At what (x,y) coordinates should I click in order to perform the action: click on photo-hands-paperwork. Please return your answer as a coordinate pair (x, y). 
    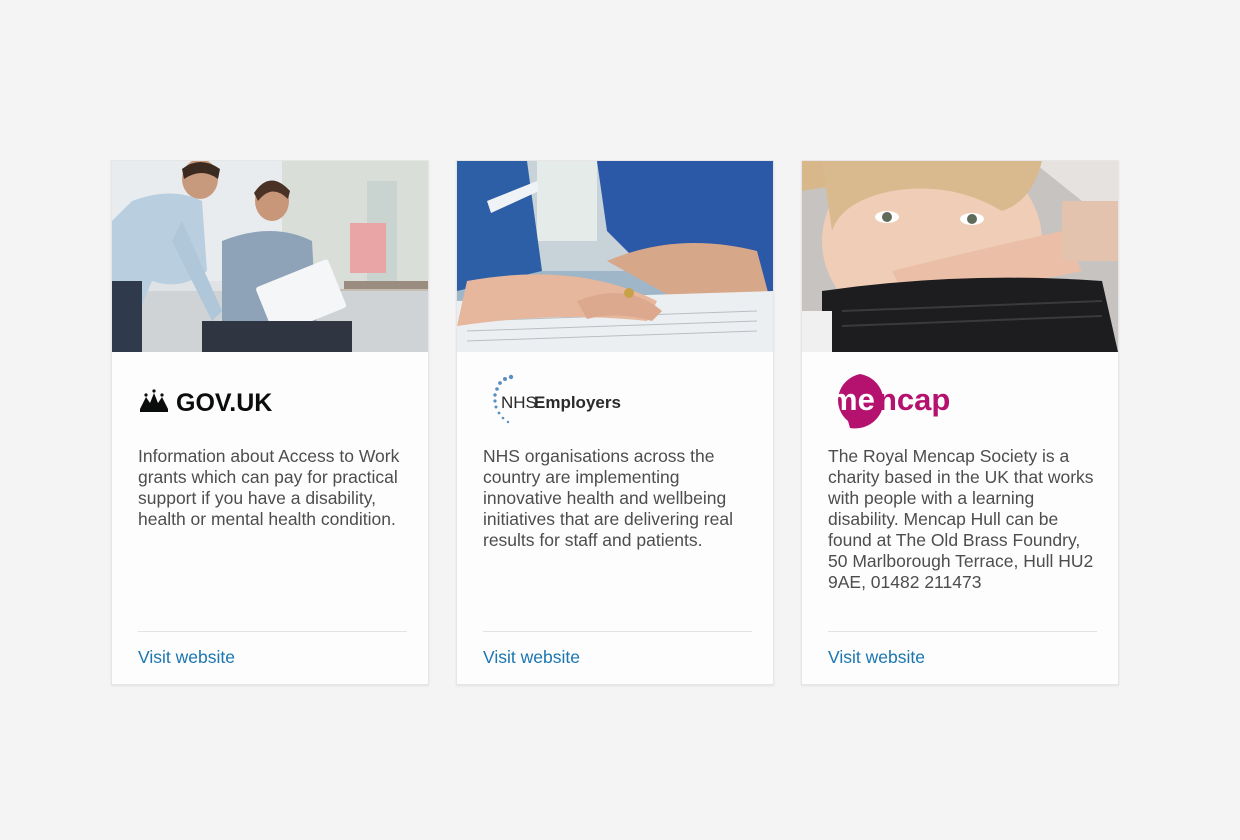
    Looking at the image, I should click on (615, 256).